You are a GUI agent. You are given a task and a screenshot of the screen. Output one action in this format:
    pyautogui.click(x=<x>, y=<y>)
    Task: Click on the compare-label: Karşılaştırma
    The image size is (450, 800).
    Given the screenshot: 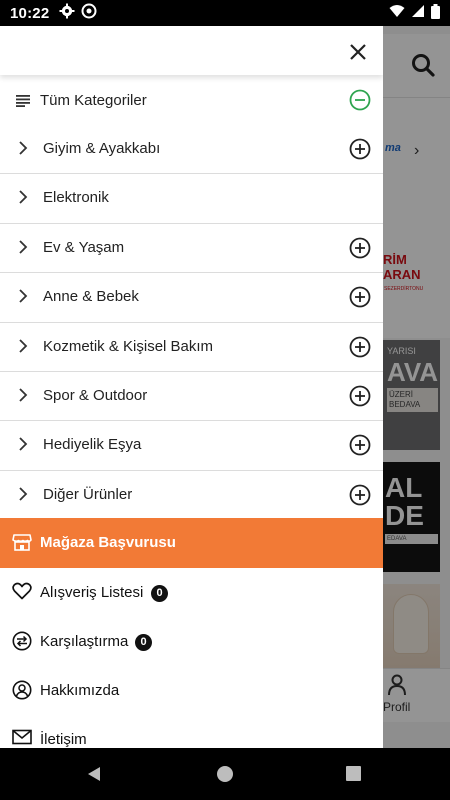 What is the action you would take?
    pyautogui.click(x=84, y=641)
    